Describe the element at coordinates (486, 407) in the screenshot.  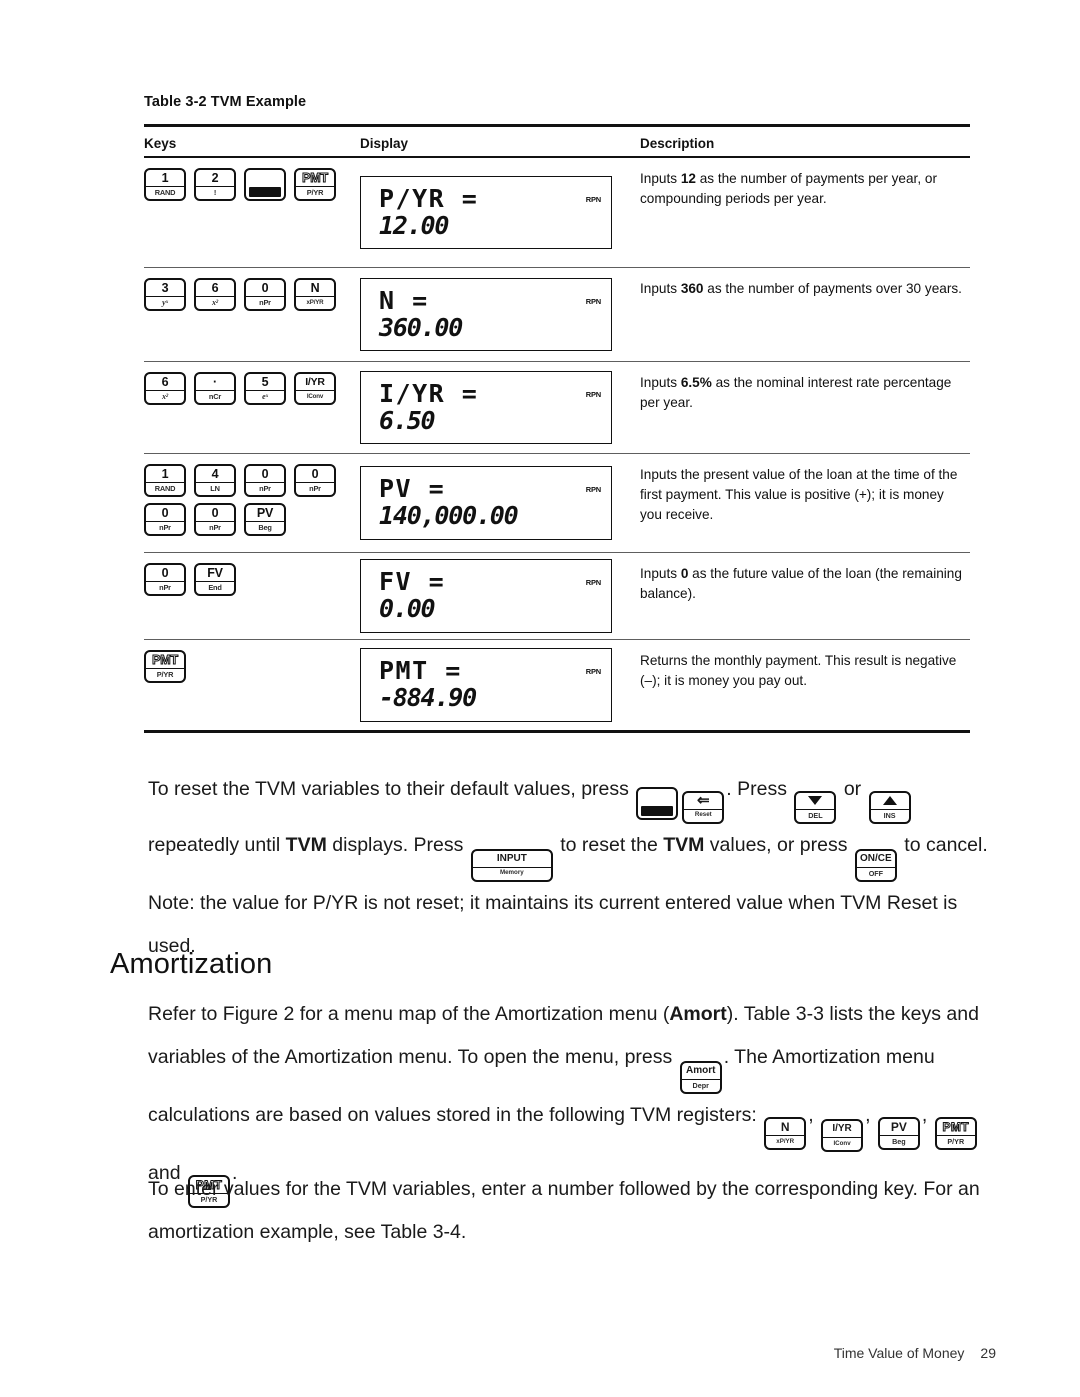
I see `calculator-lcd-screen: I/YR = 6.50 RPN` at that location.